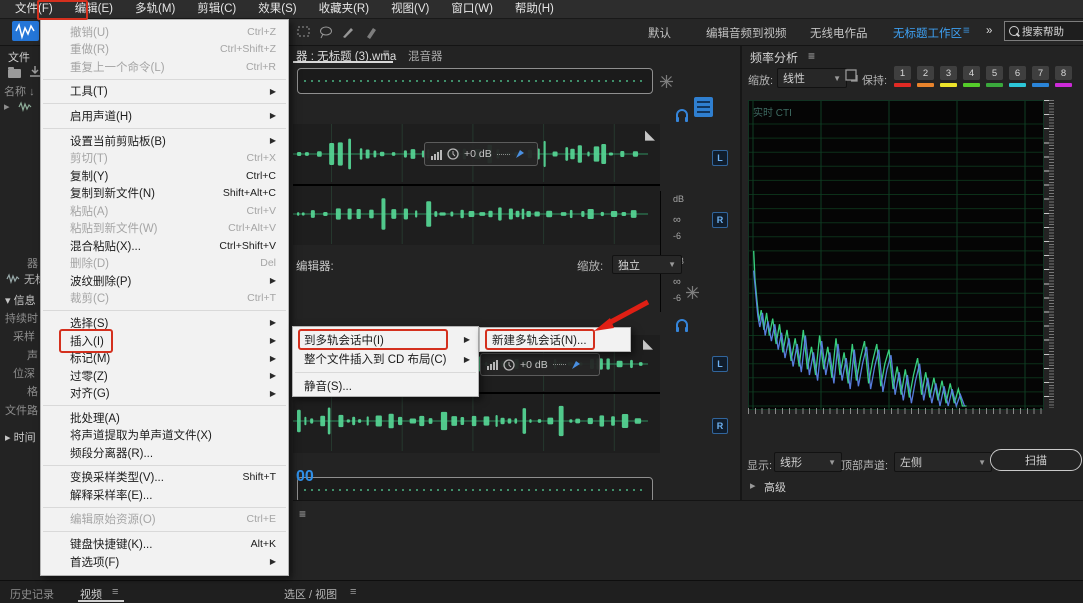 The height and width of the screenshot is (603, 1083). I want to click on edit-menu-item-12: 复制到新文件(N) Shift+Alt+C, so click(164, 193).